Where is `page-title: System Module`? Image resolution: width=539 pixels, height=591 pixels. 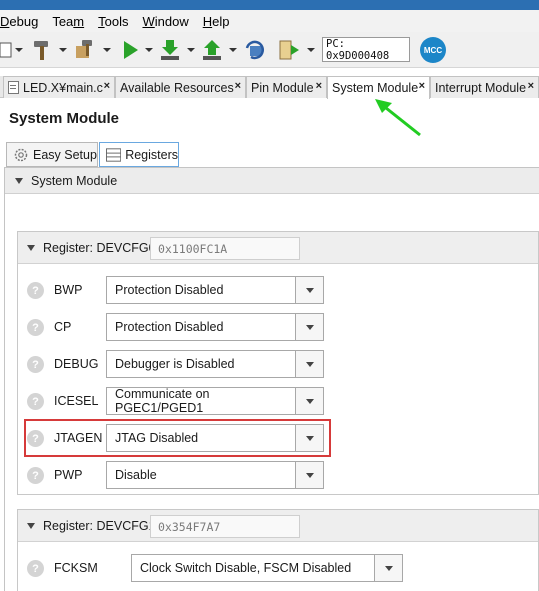 page-title: System Module is located at coordinates (64, 118).